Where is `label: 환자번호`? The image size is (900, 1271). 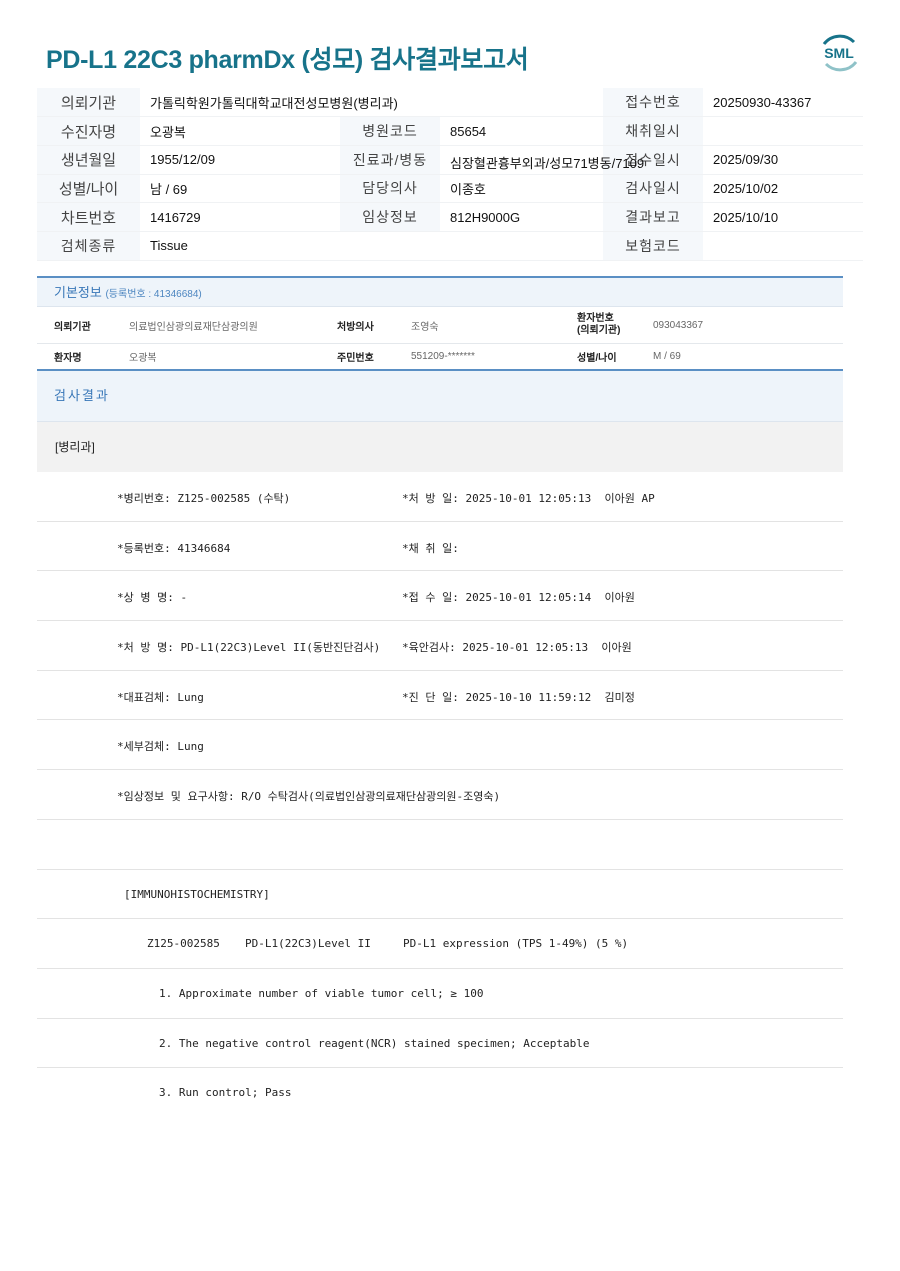
label: 환자번호 is located at coordinates (595, 318).